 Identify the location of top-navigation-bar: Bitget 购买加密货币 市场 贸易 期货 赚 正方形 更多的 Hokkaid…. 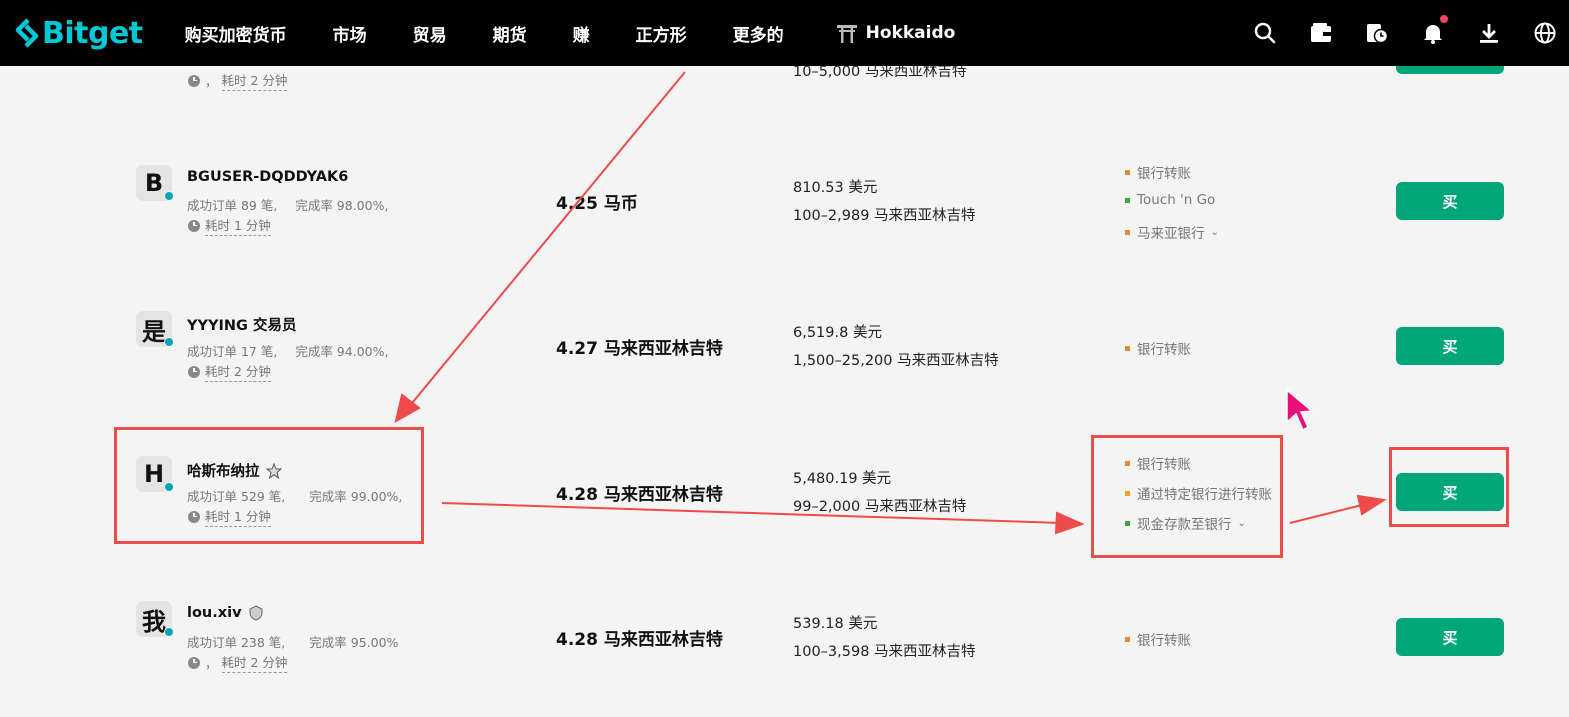
(784, 33).